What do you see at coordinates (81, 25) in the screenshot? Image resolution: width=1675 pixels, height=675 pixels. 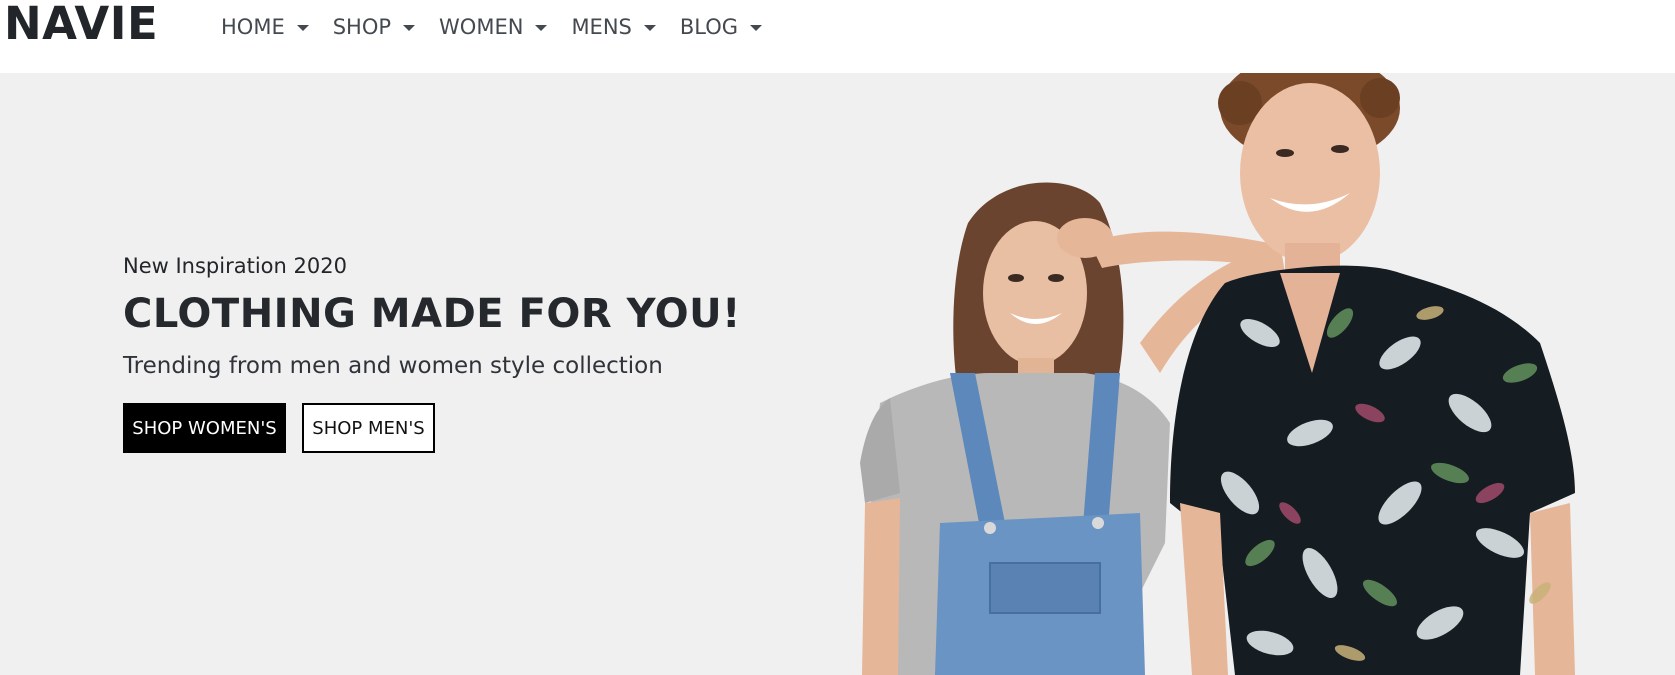 I see `brand-logo: NAVIE` at bounding box center [81, 25].